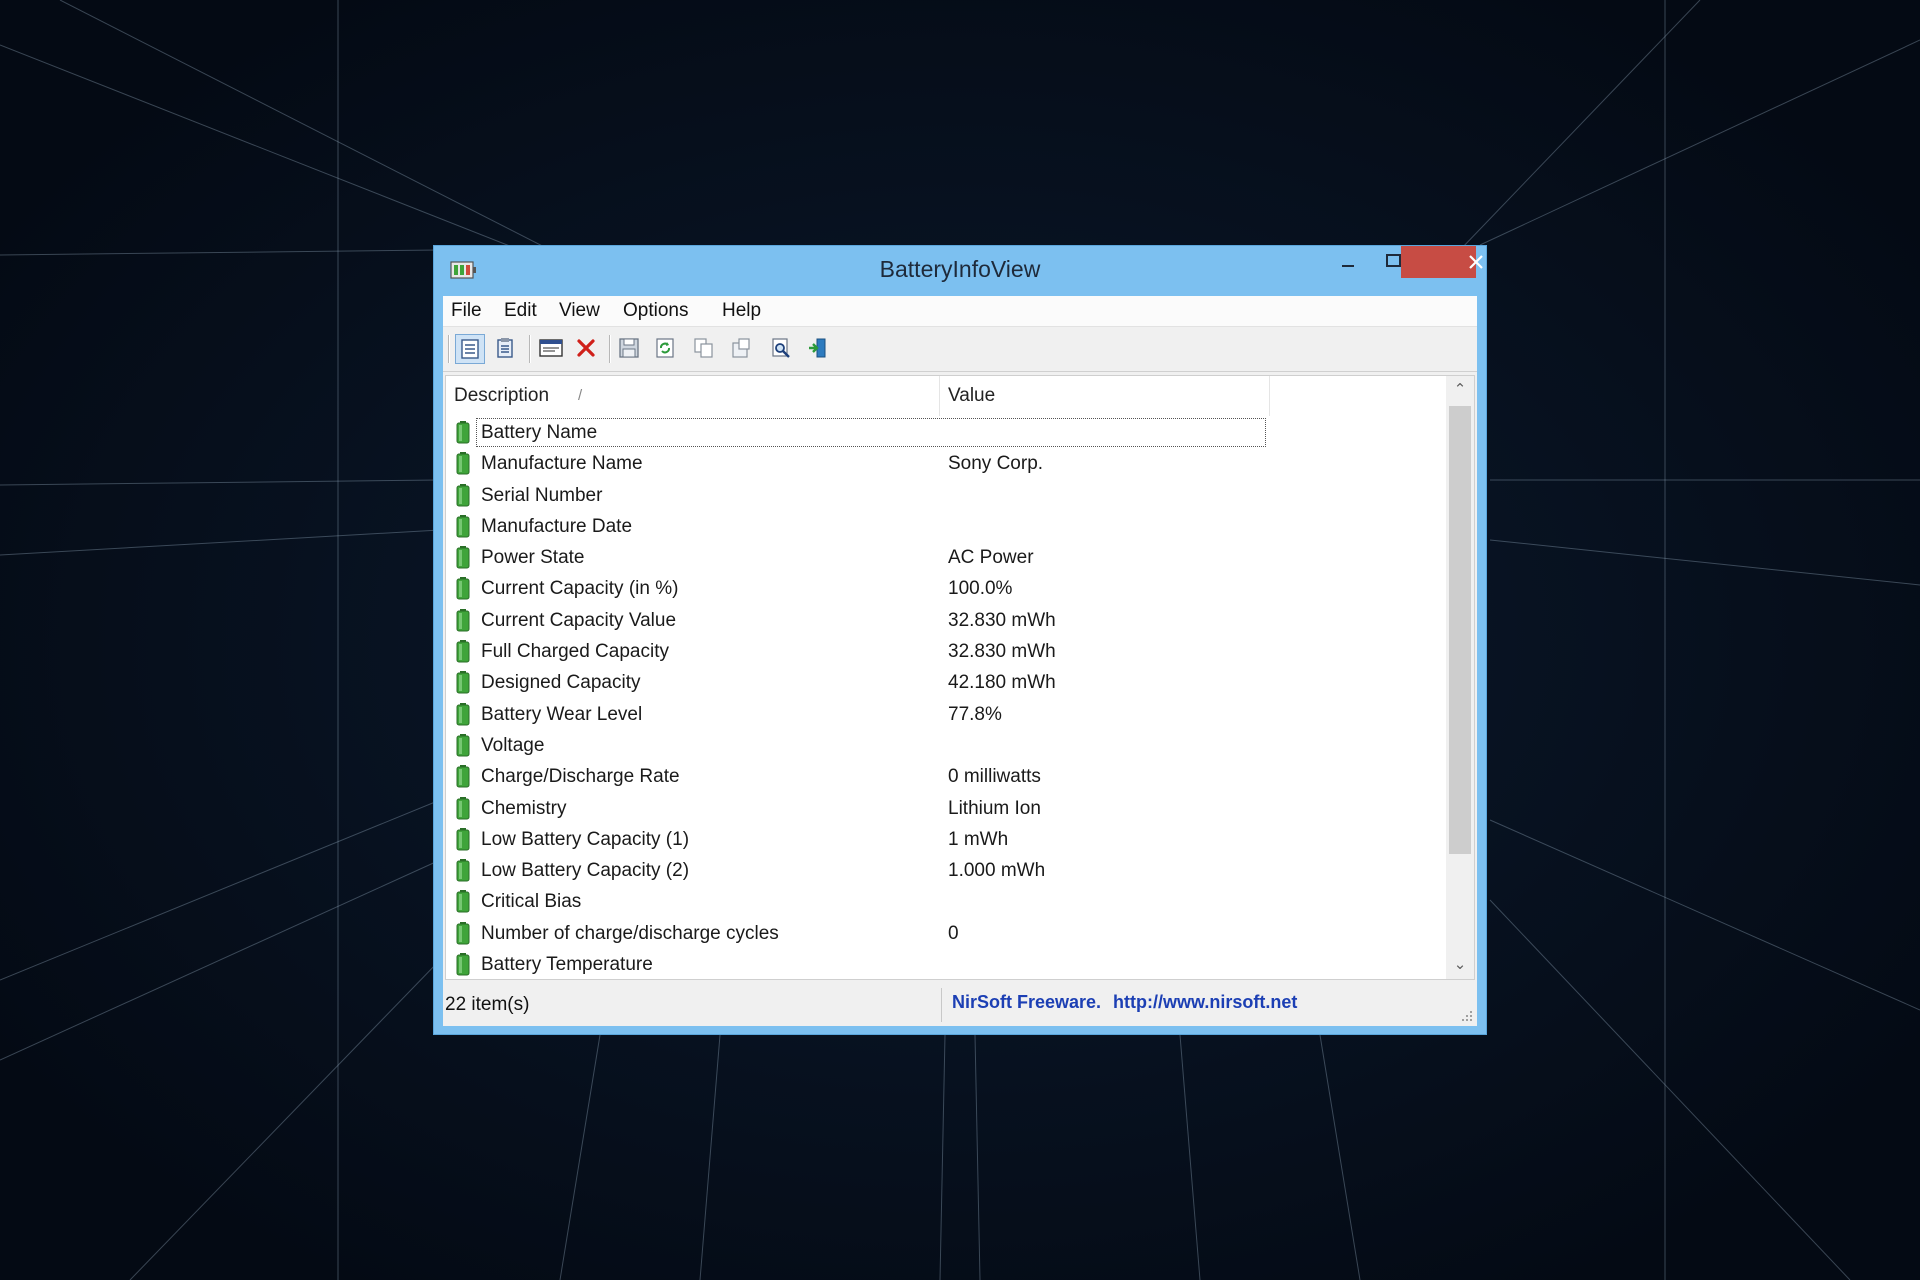 This screenshot has height=1280, width=1920. Describe the element at coordinates (996, 464) in the screenshot. I see `row-value: Sony Corp.` at that location.